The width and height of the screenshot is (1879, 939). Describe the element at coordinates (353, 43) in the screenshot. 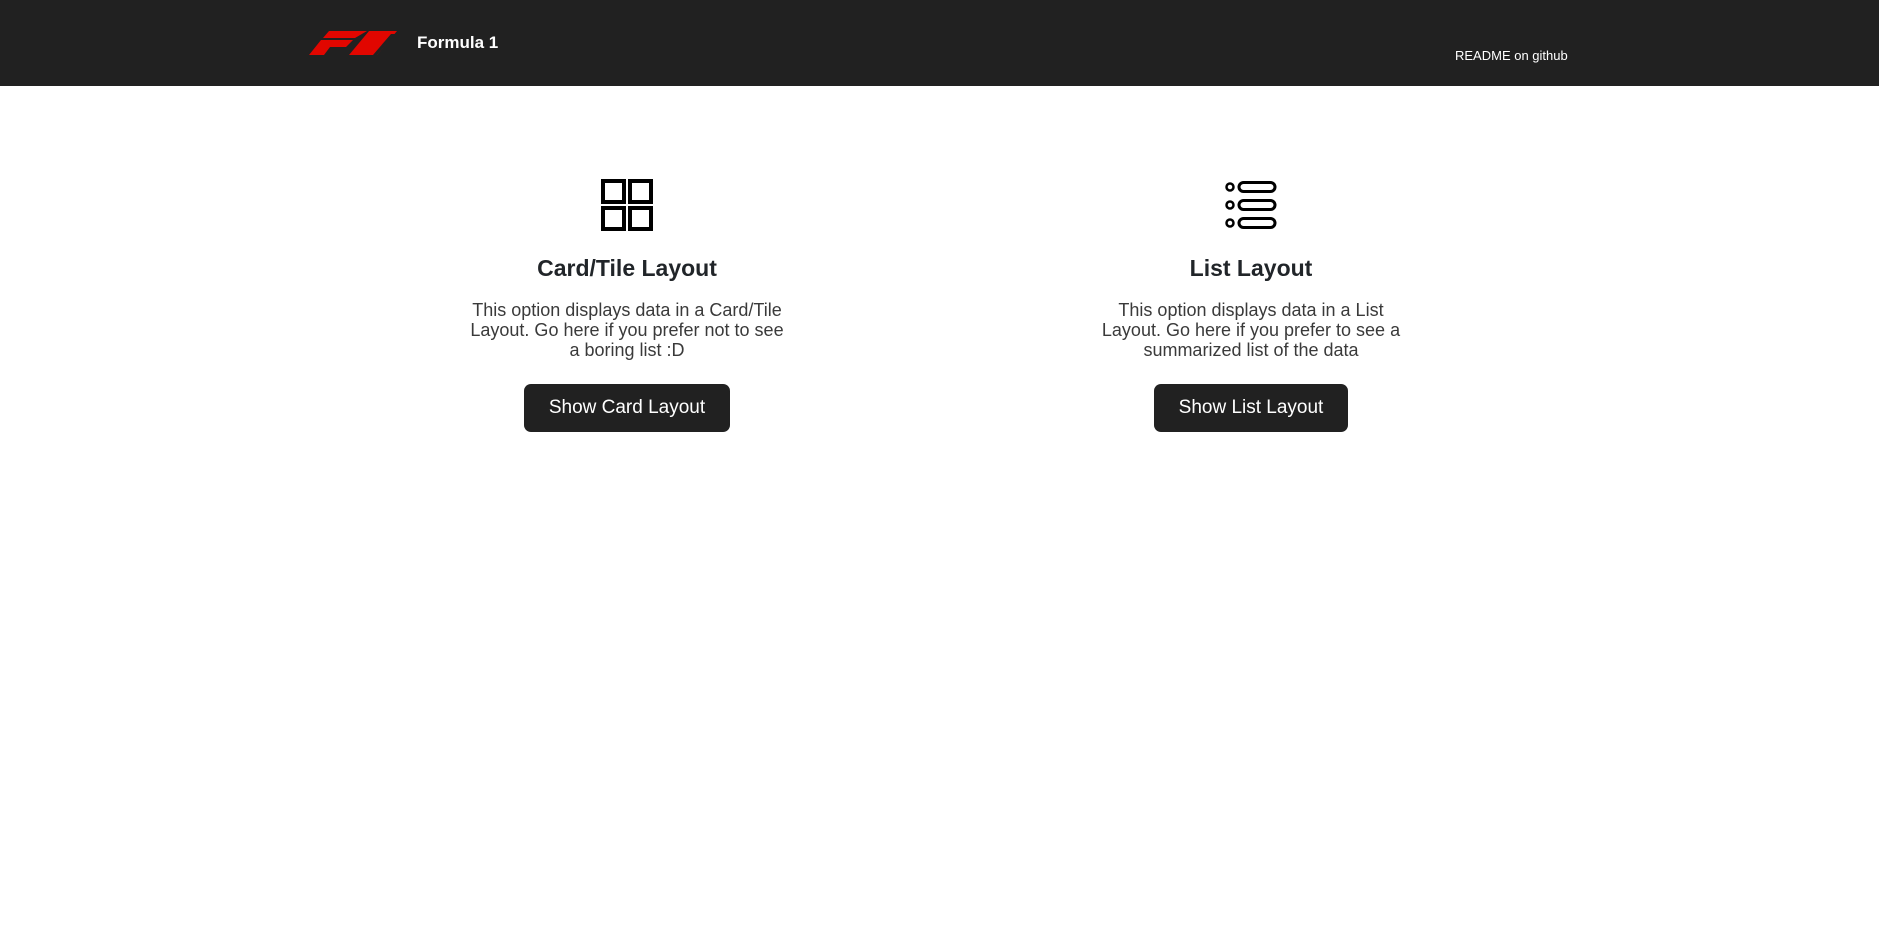

I see `f1-logo-icon` at that location.